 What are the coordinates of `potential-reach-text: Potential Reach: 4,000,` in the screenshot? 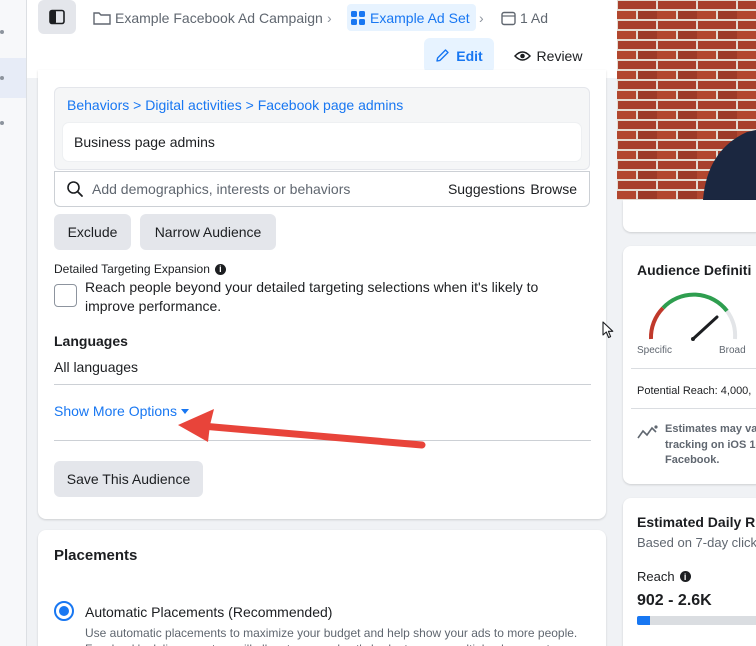 It's located at (694, 391).